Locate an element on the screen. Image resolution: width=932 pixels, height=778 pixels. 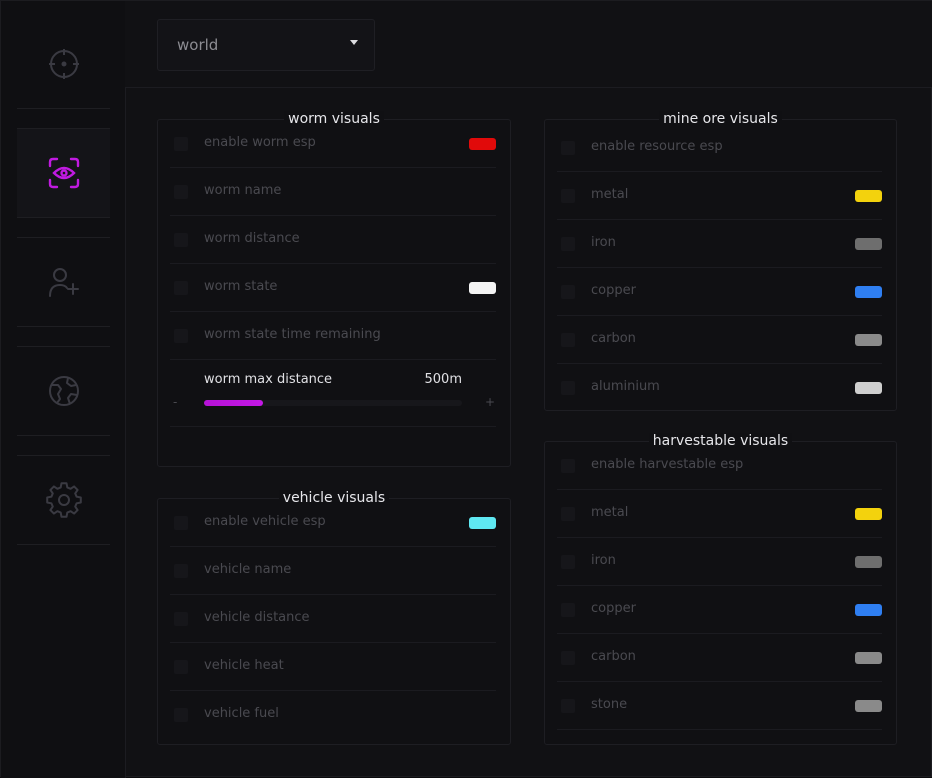
vehicle-heat-row: vehicle heat is located at coordinates (333, 667).